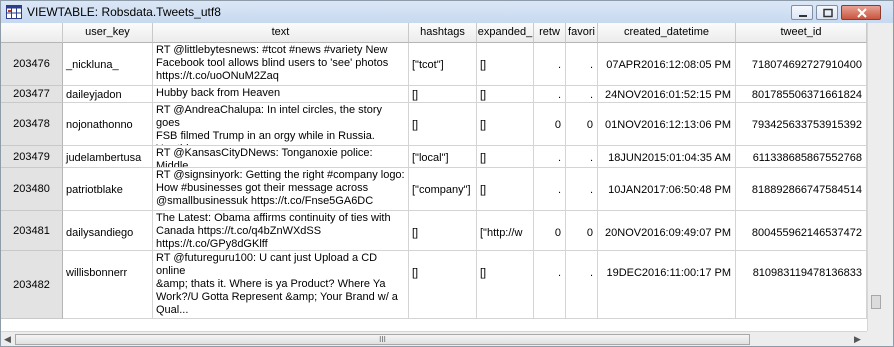 This screenshot has width=894, height=347. I want to click on scroll-right-arrow-icon: ▶, so click(857, 339).